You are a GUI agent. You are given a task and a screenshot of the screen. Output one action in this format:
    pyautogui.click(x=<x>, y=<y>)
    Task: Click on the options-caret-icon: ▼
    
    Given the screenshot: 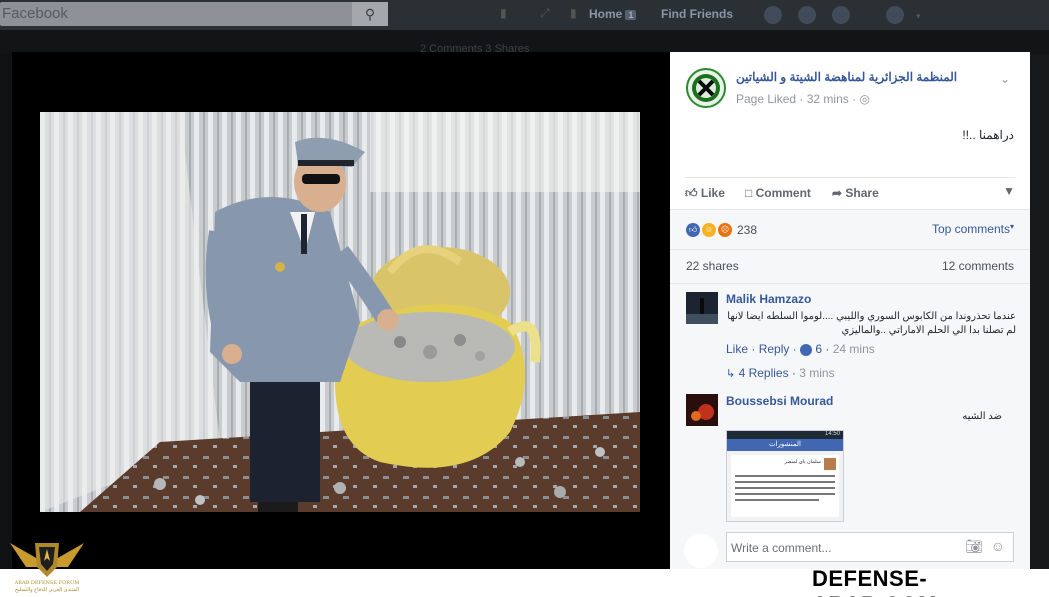 What is the action you would take?
    pyautogui.click(x=1009, y=191)
    